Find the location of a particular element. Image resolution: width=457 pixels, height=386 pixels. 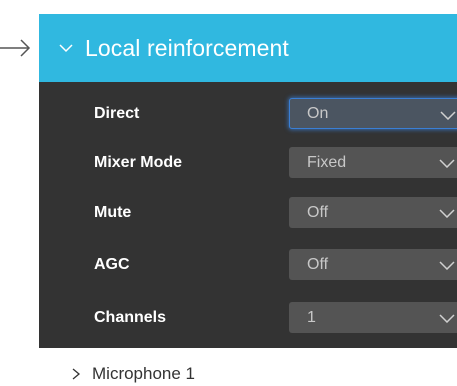

panel-title: Local reinforcement is located at coordinates (187, 47).